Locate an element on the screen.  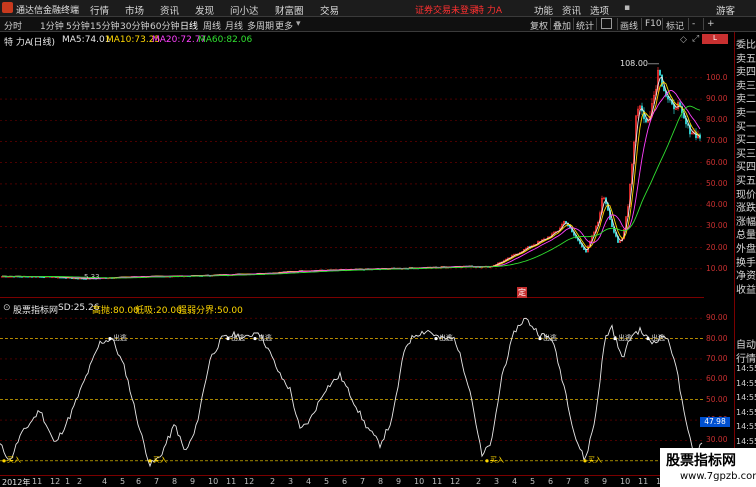
tool-overlay: 叠加 is located at coordinates (562, 25).